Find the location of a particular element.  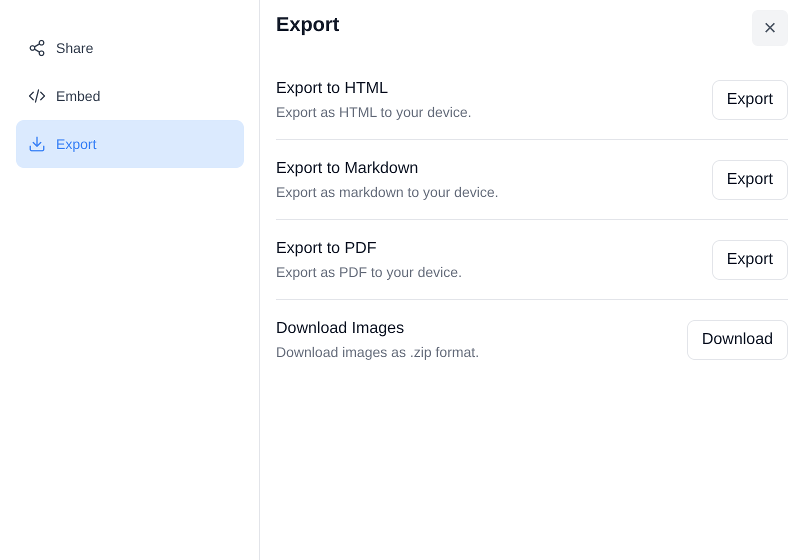

action-button: Download is located at coordinates (737, 340).